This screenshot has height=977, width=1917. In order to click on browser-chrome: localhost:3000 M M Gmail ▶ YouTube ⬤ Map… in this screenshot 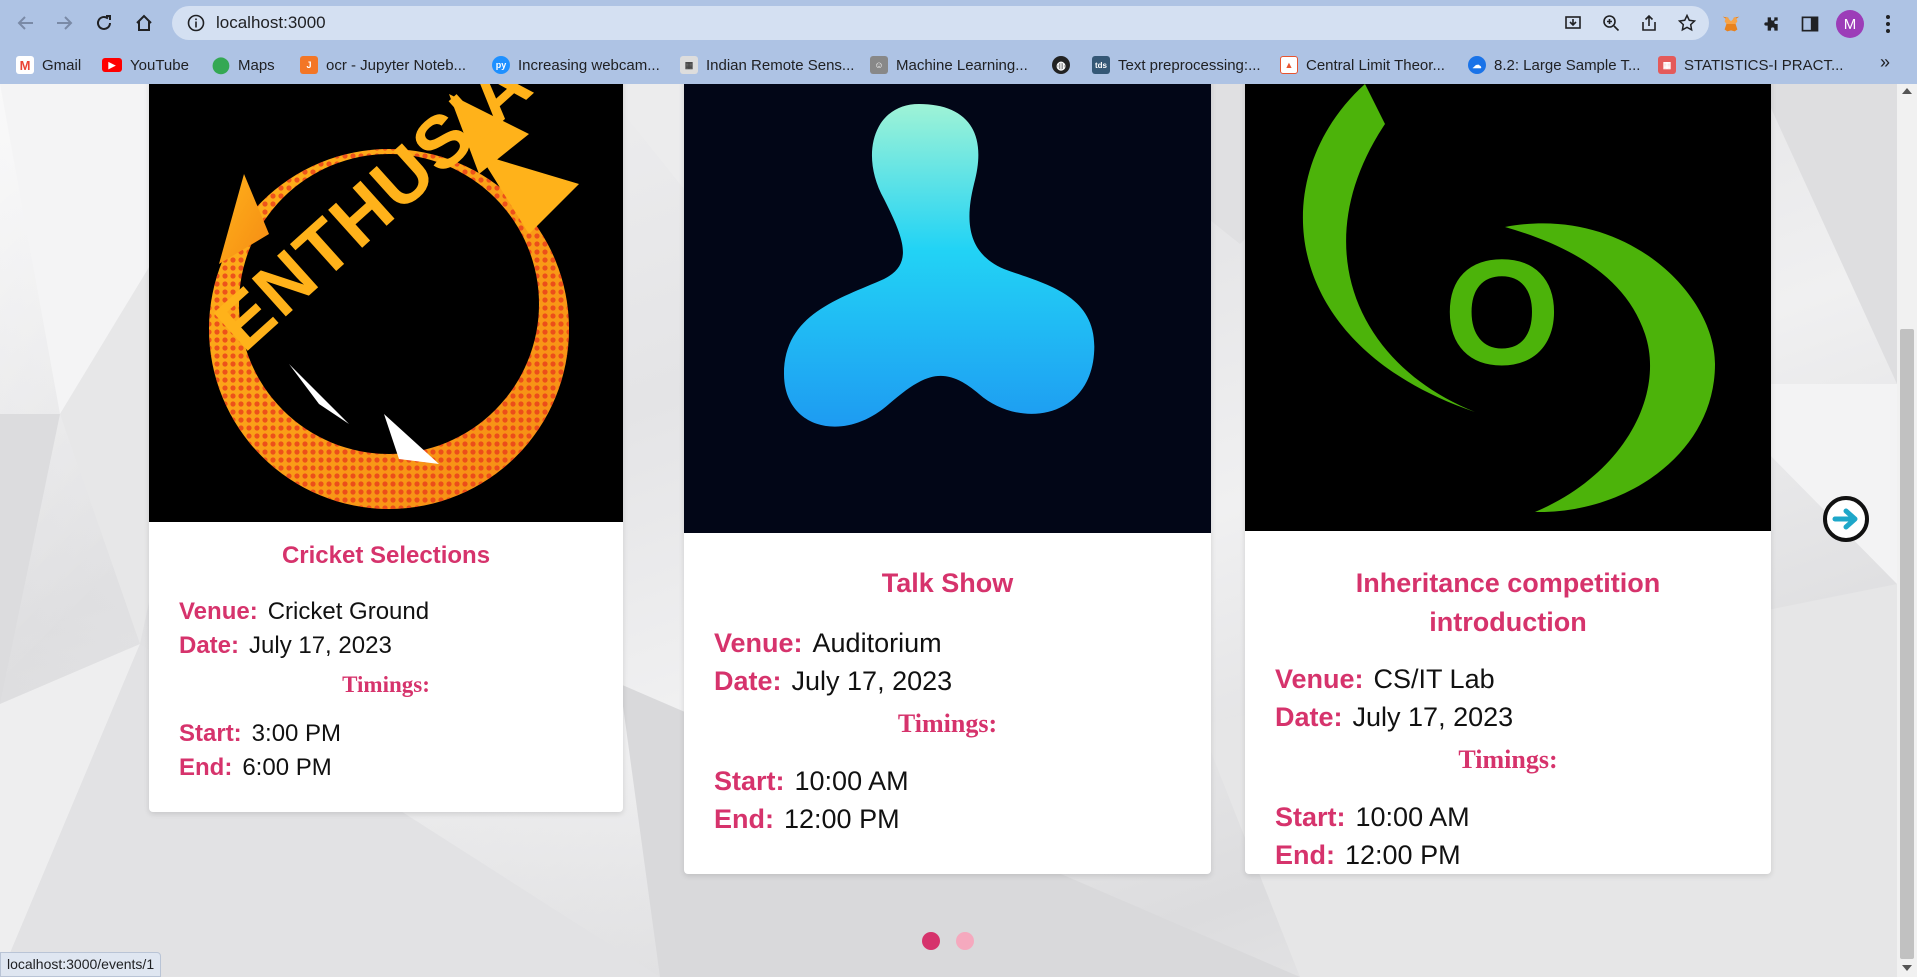, I will do `click(958, 42)`.